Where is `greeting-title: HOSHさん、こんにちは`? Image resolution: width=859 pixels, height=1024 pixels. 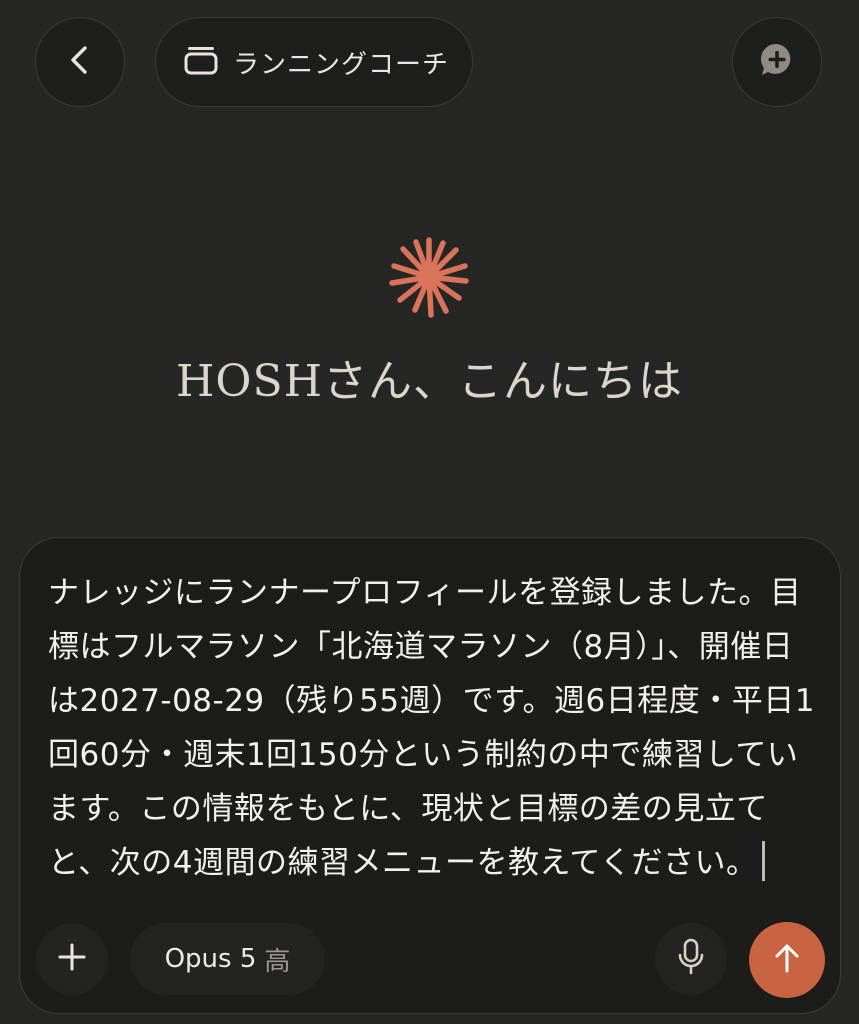 greeting-title: HOSHさん、こんにちは is located at coordinates (429, 381).